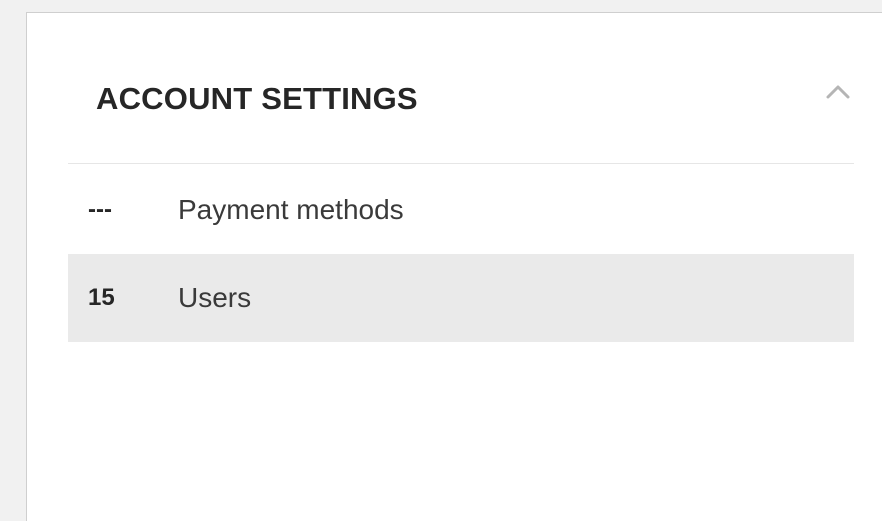 The width and height of the screenshot is (882, 521). Describe the element at coordinates (101, 297) in the screenshot. I see `menu-item-count: 15` at that location.